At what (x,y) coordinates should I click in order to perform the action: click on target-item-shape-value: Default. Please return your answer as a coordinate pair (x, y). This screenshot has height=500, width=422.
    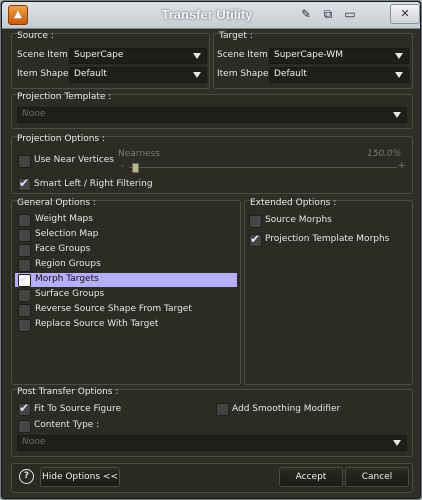
    Looking at the image, I should click on (290, 74).